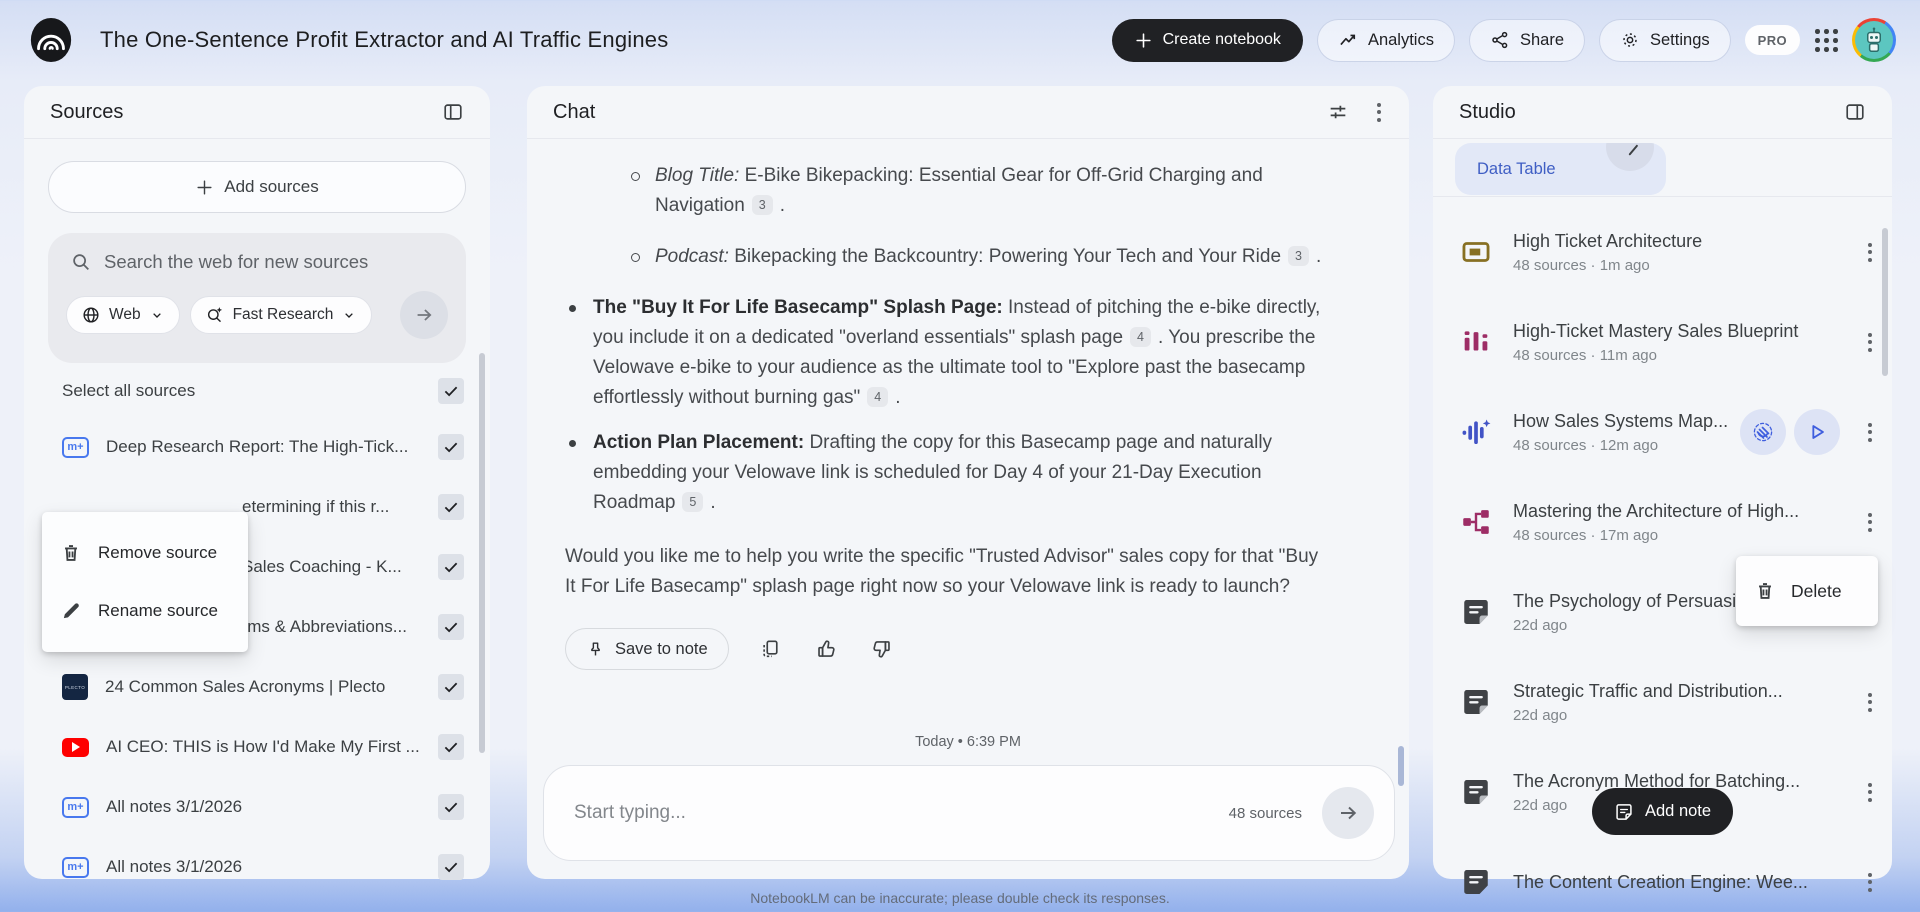 Image resolution: width=1920 pixels, height=912 pixels. What do you see at coordinates (81, 262) in the screenshot?
I see `search-icon` at bounding box center [81, 262].